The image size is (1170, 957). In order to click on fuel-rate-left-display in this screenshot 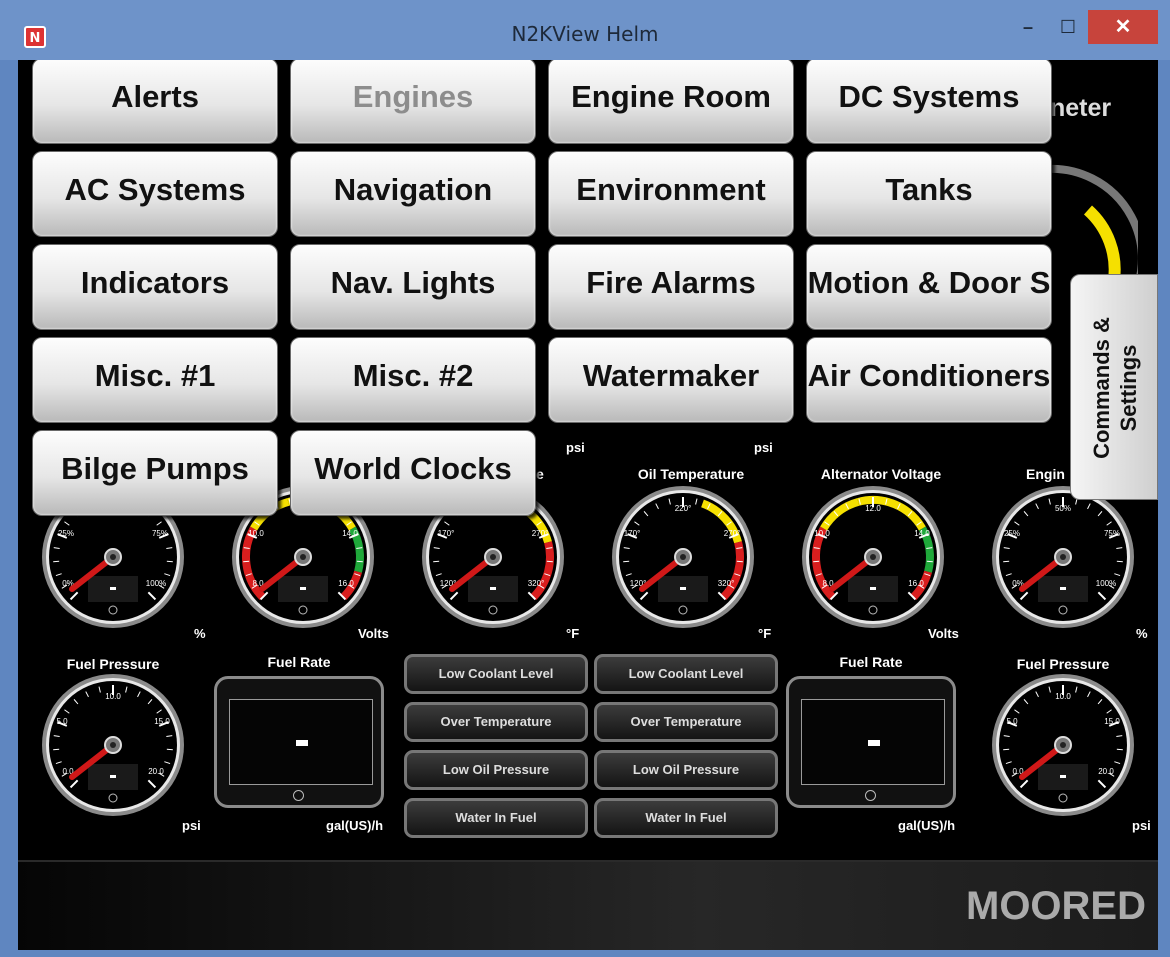, I will do `click(299, 742)`.